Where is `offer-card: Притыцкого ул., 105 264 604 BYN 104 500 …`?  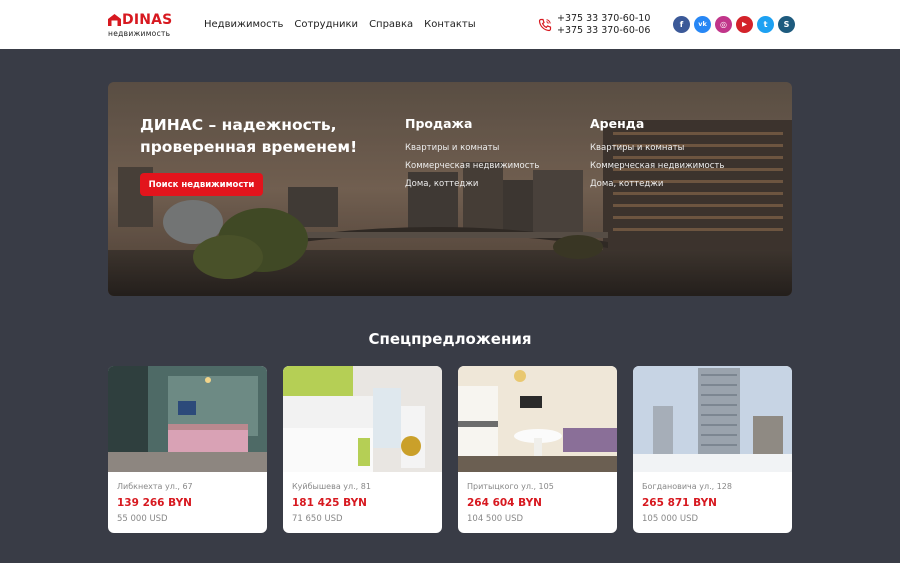 offer-card: Притыцкого ул., 105 264 604 BYN 104 500 … is located at coordinates (537, 449).